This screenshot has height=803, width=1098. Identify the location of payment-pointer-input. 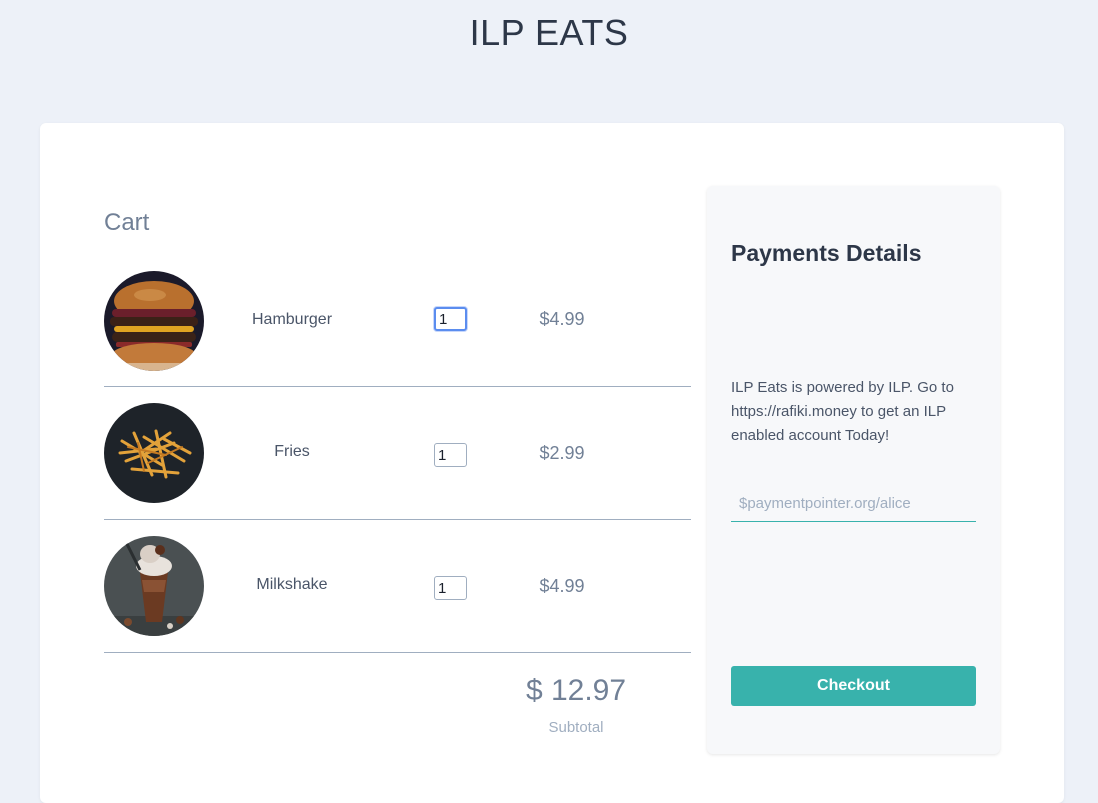
(853, 504).